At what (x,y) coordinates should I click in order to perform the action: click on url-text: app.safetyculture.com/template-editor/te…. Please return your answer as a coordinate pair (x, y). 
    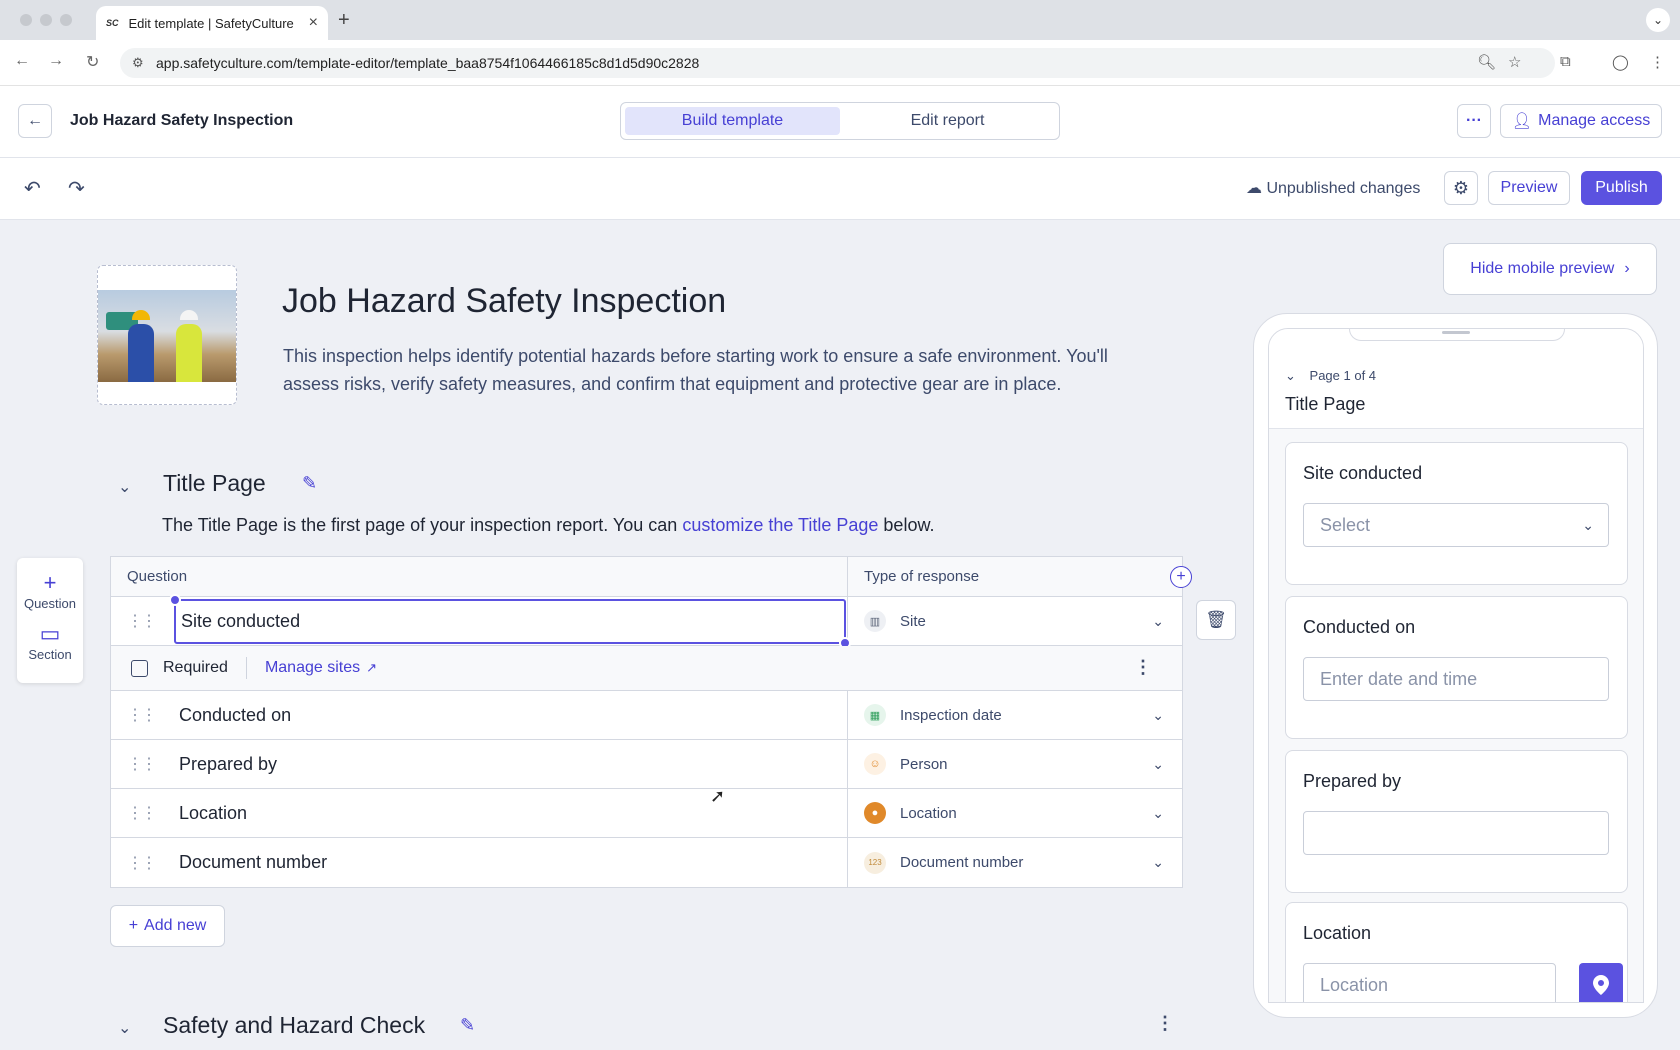
    Looking at the image, I should click on (428, 63).